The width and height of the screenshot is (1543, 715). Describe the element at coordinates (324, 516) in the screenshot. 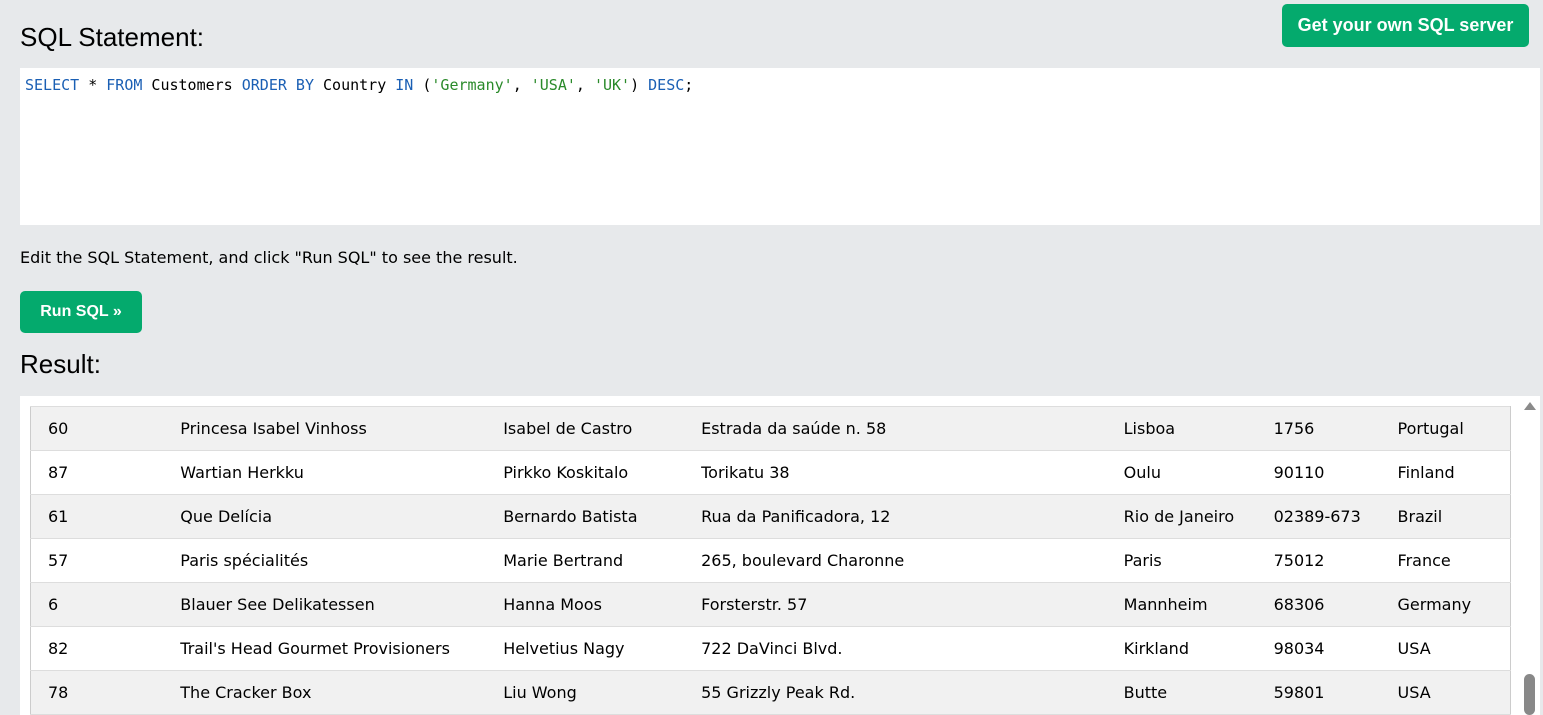

I see `table-cell: Que Delícia` at that location.